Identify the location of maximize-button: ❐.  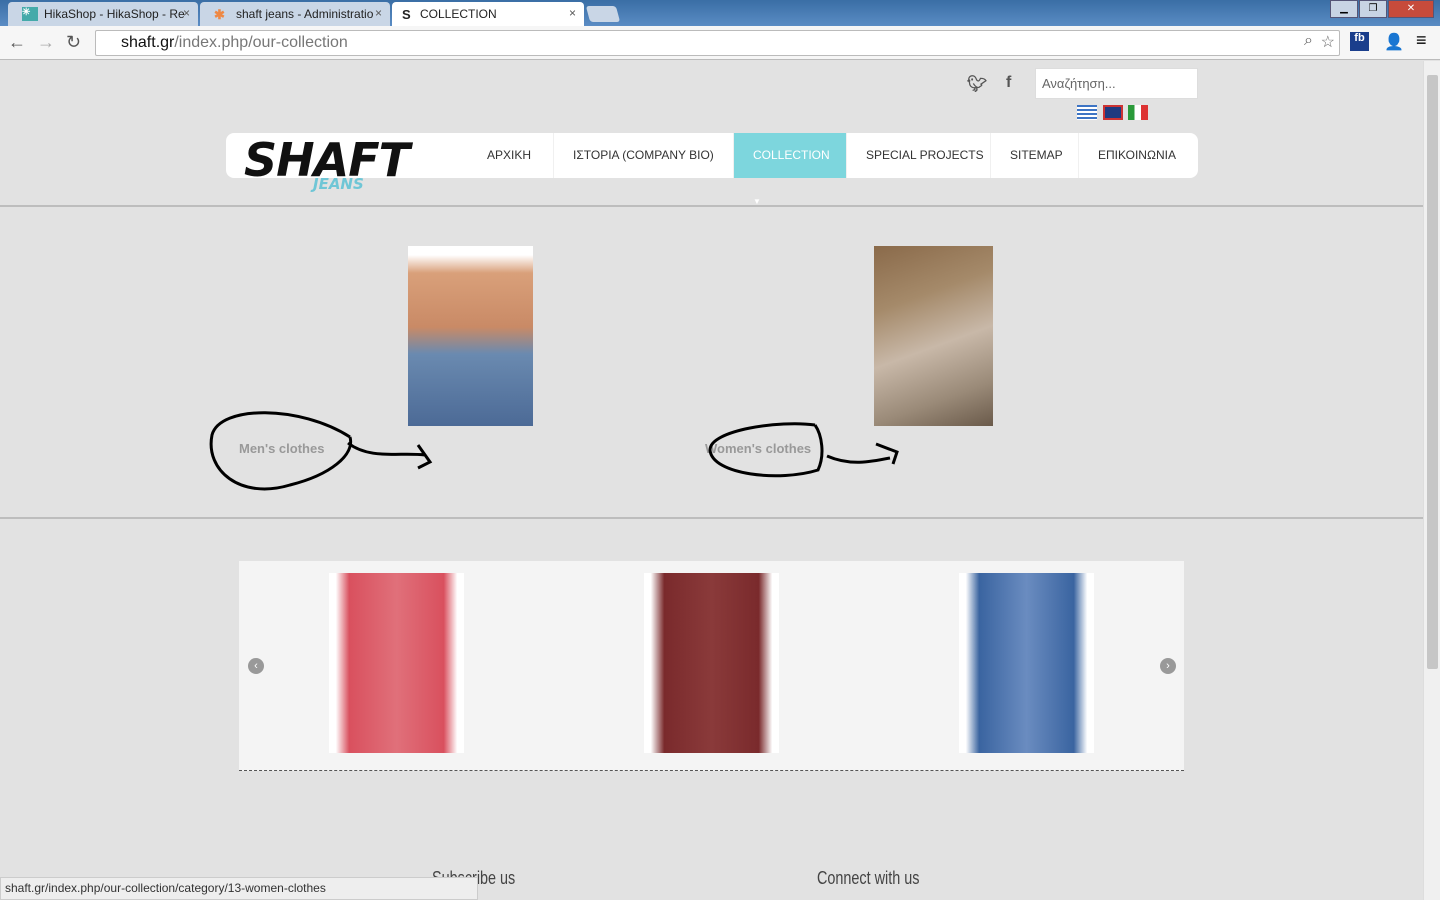
(1373, 9).